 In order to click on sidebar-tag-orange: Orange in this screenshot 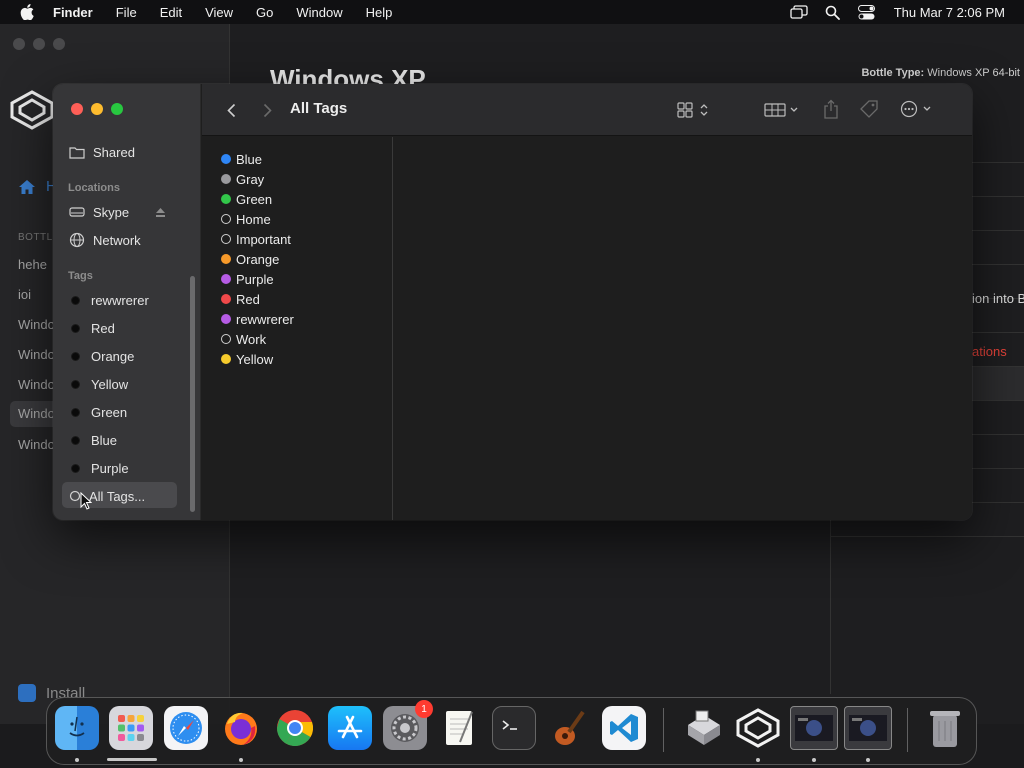, I will do `click(101, 356)`.